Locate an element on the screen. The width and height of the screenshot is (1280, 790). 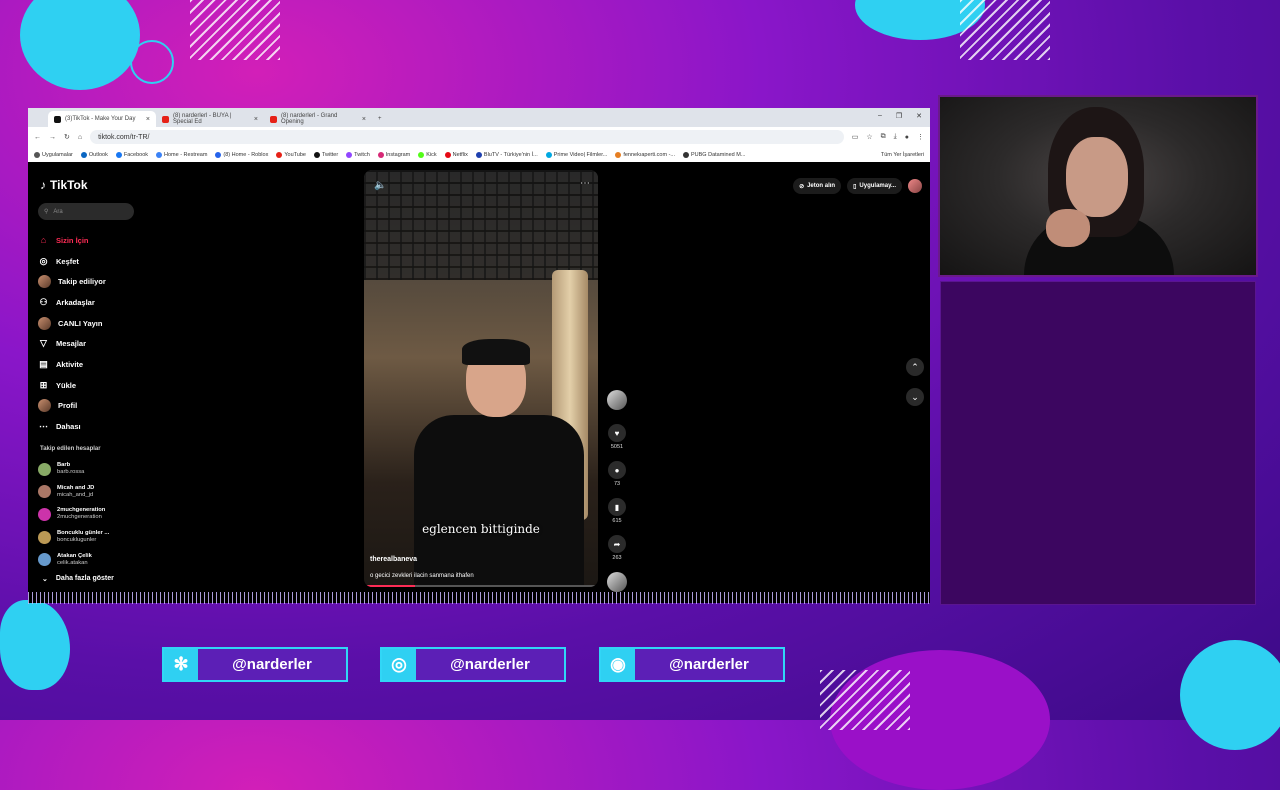
bookmark-item: Twitch is located at coordinates (358, 154).